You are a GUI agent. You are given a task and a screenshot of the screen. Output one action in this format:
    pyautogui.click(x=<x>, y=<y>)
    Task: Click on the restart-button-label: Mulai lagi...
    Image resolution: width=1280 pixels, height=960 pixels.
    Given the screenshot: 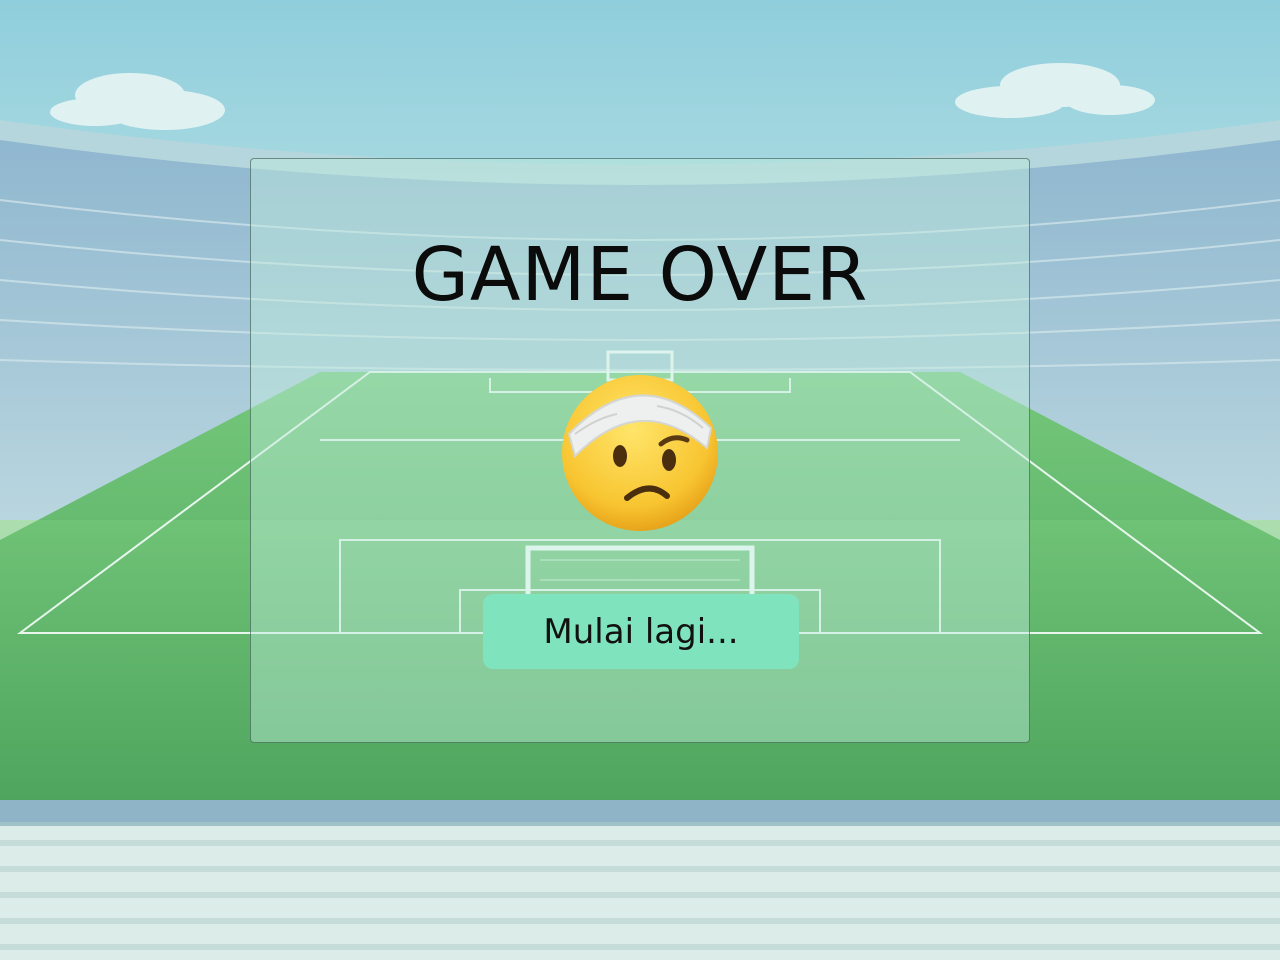 What is the action you would take?
    pyautogui.click(x=641, y=631)
    